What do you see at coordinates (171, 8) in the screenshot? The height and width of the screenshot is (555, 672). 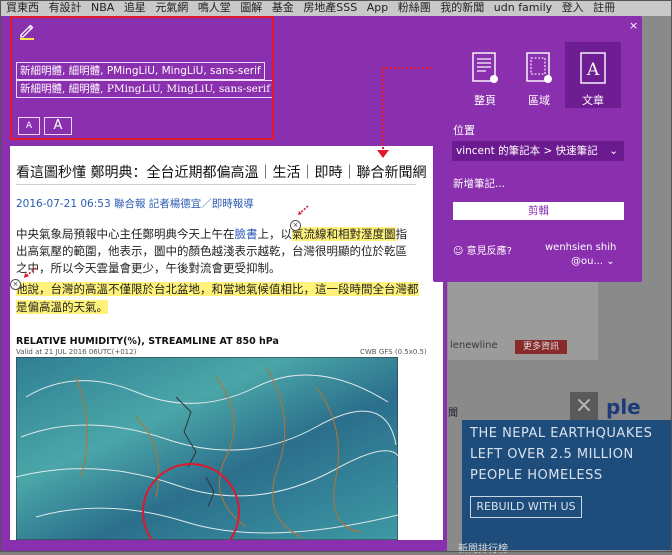 I see `nav-item: 元氣網` at bounding box center [171, 8].